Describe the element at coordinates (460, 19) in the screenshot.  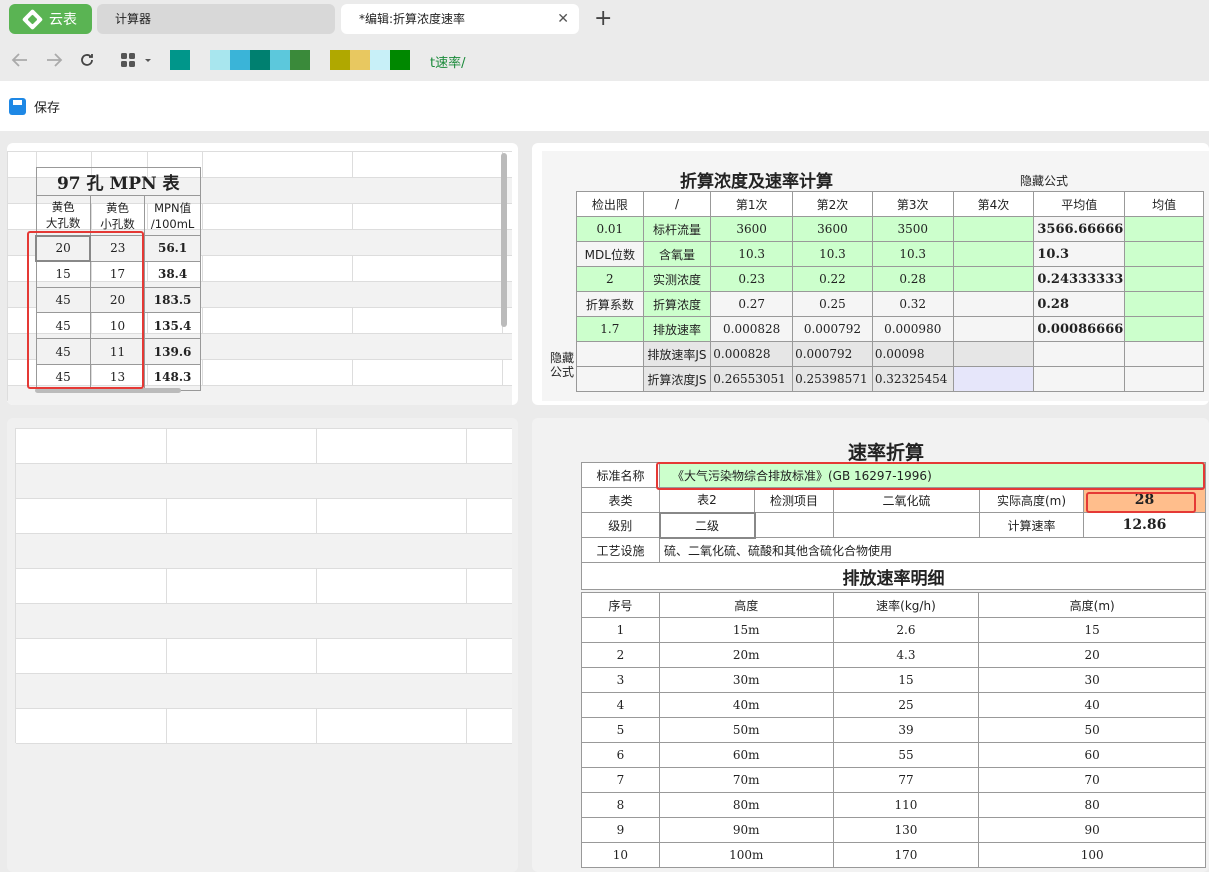
I see `tab-edit: *编辑:折算浓度速率 ✕` at that location.